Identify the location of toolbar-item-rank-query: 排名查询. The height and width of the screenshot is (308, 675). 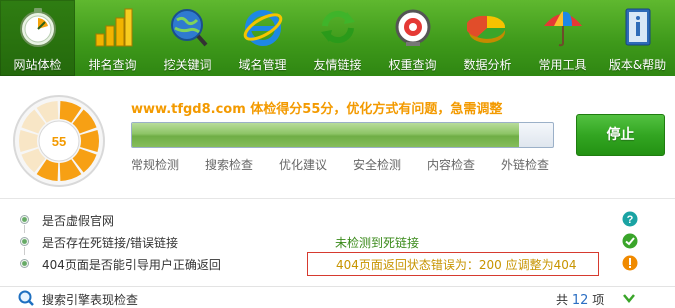
(112, 38).